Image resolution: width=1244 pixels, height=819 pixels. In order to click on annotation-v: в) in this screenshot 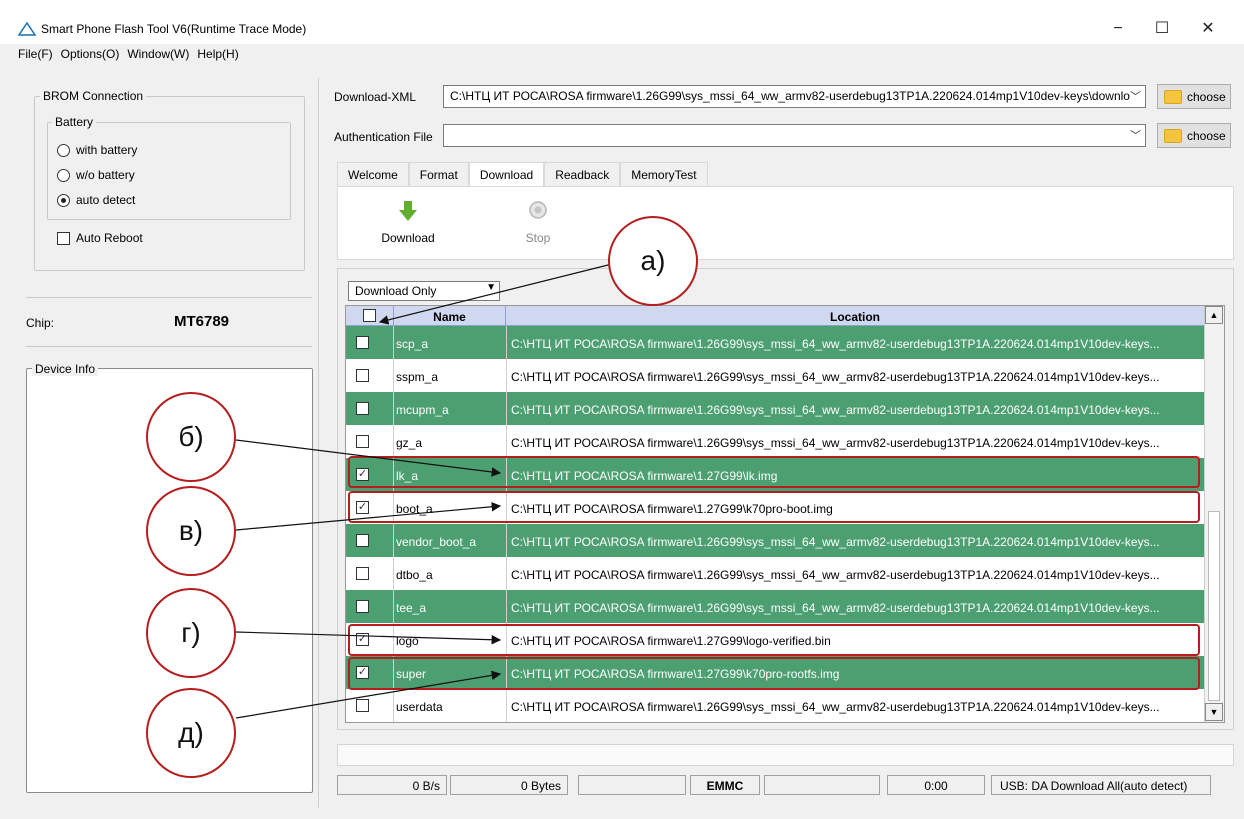, I will do `click(191, 531)`.